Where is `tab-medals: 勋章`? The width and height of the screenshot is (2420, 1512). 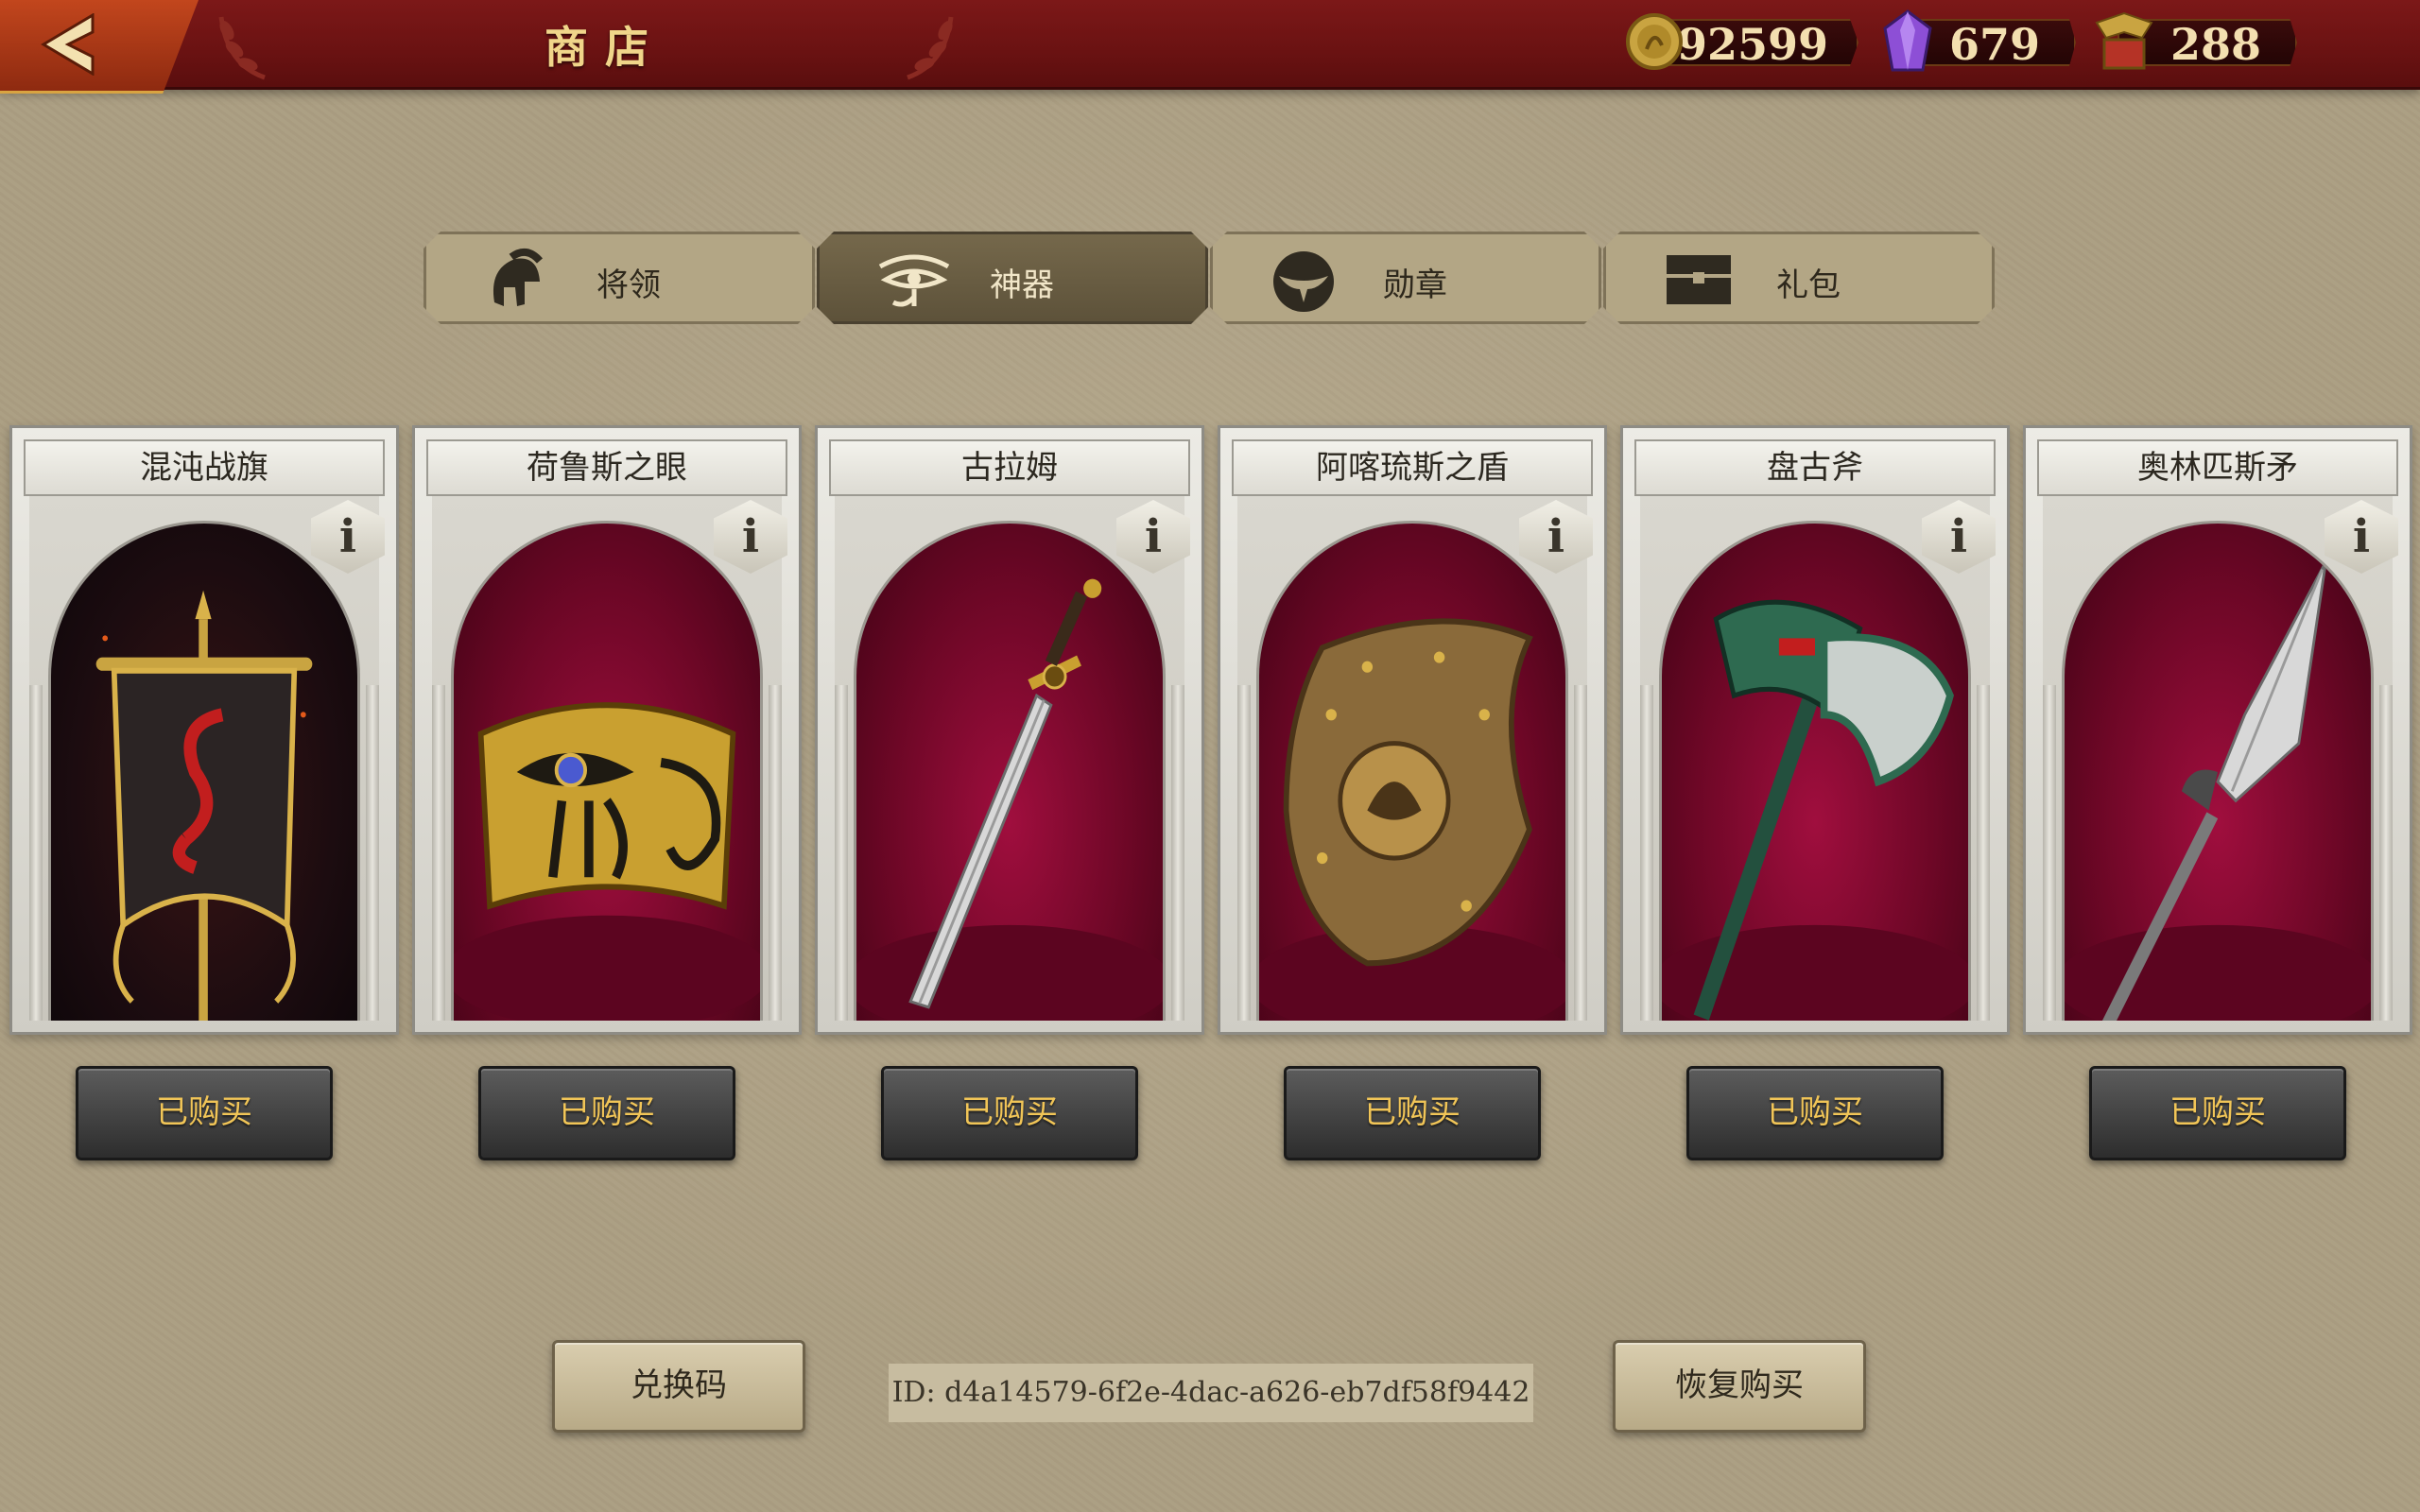
tab-medals: 勋章 is located at coordinates (1405, 278).